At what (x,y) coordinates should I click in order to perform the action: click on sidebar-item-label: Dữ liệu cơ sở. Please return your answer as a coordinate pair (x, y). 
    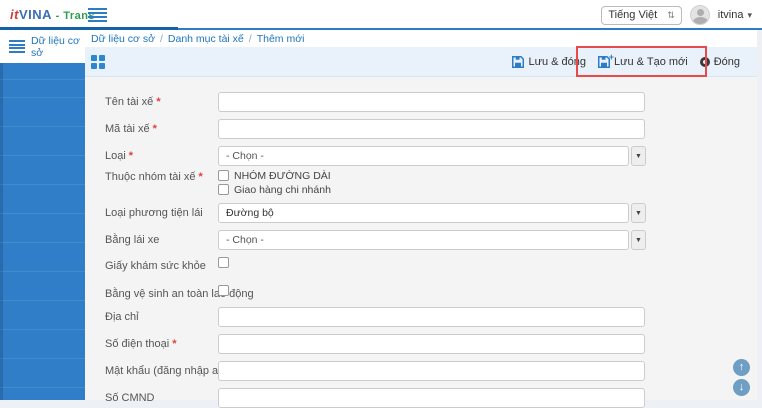
    Looking at the image, I should click on (55, 46).